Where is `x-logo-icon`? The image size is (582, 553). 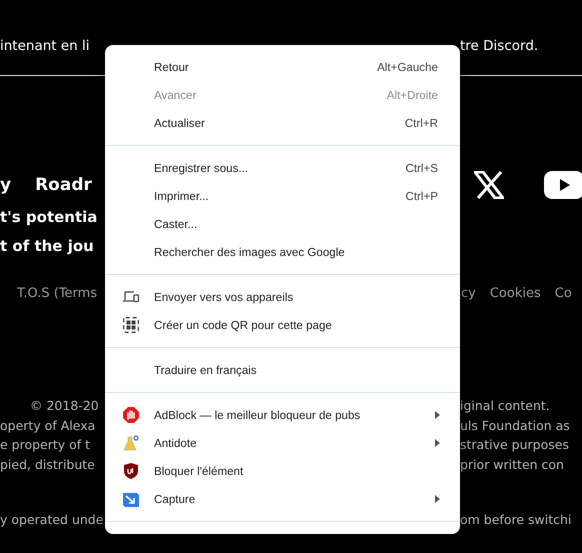 x-logo-icon is located at coordinates (489, 185).